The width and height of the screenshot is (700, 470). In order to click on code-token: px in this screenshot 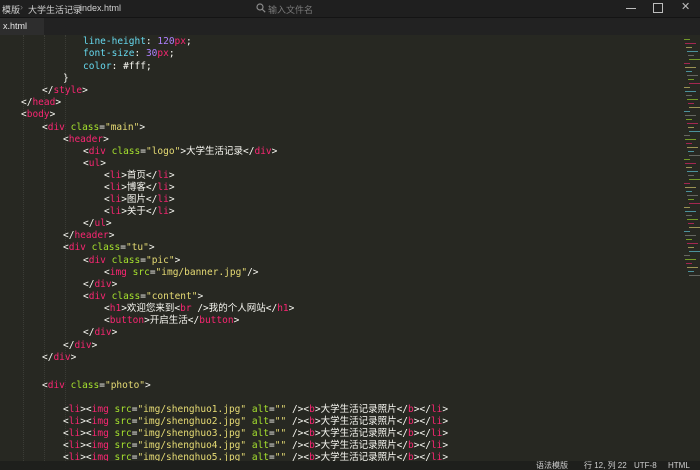, I will do `click(163, 53)`.